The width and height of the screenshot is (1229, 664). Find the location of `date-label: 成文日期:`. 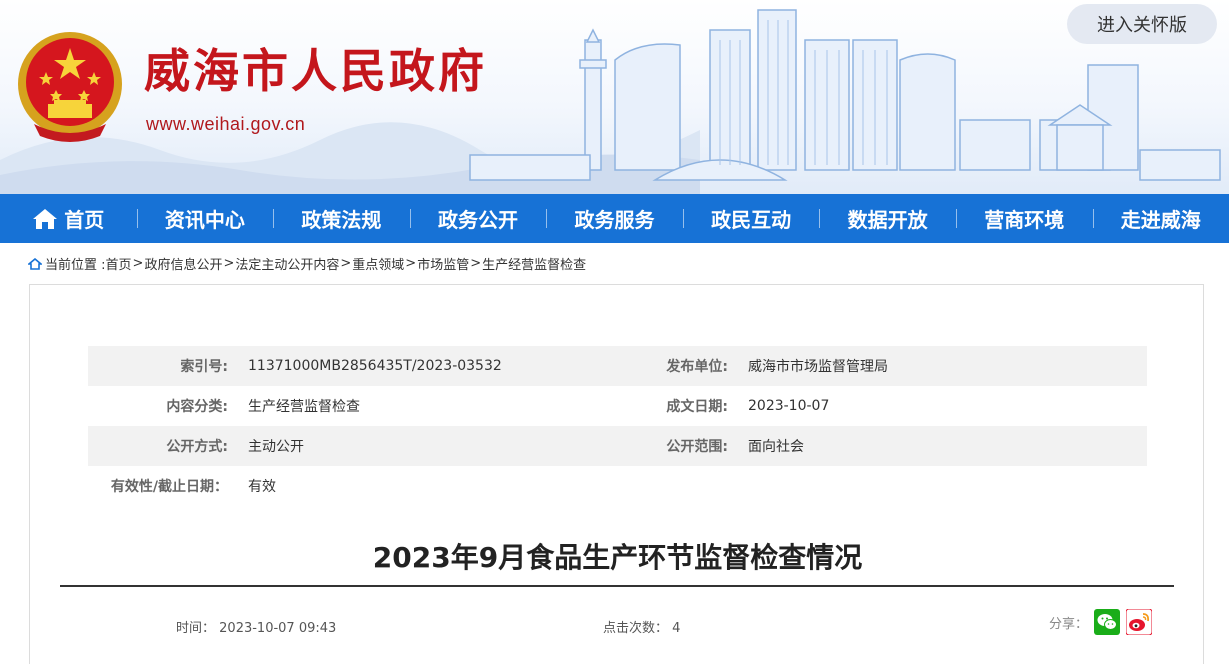

date-label: 成文日期: is located at coordinates (673, 406).